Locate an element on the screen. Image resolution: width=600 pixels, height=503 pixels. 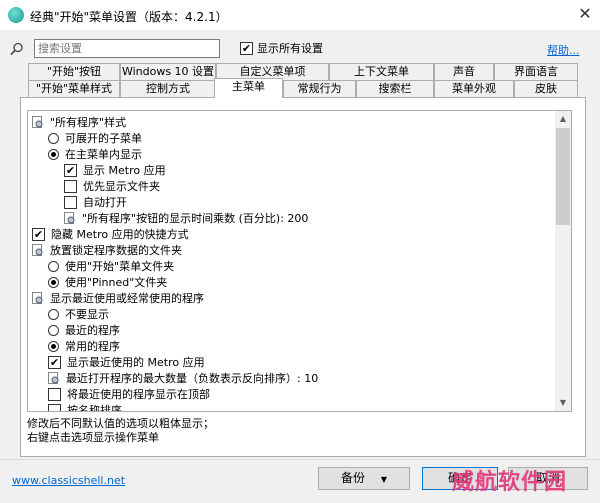
tree-label: 最近的程序 is located at coordinates (92, 330).